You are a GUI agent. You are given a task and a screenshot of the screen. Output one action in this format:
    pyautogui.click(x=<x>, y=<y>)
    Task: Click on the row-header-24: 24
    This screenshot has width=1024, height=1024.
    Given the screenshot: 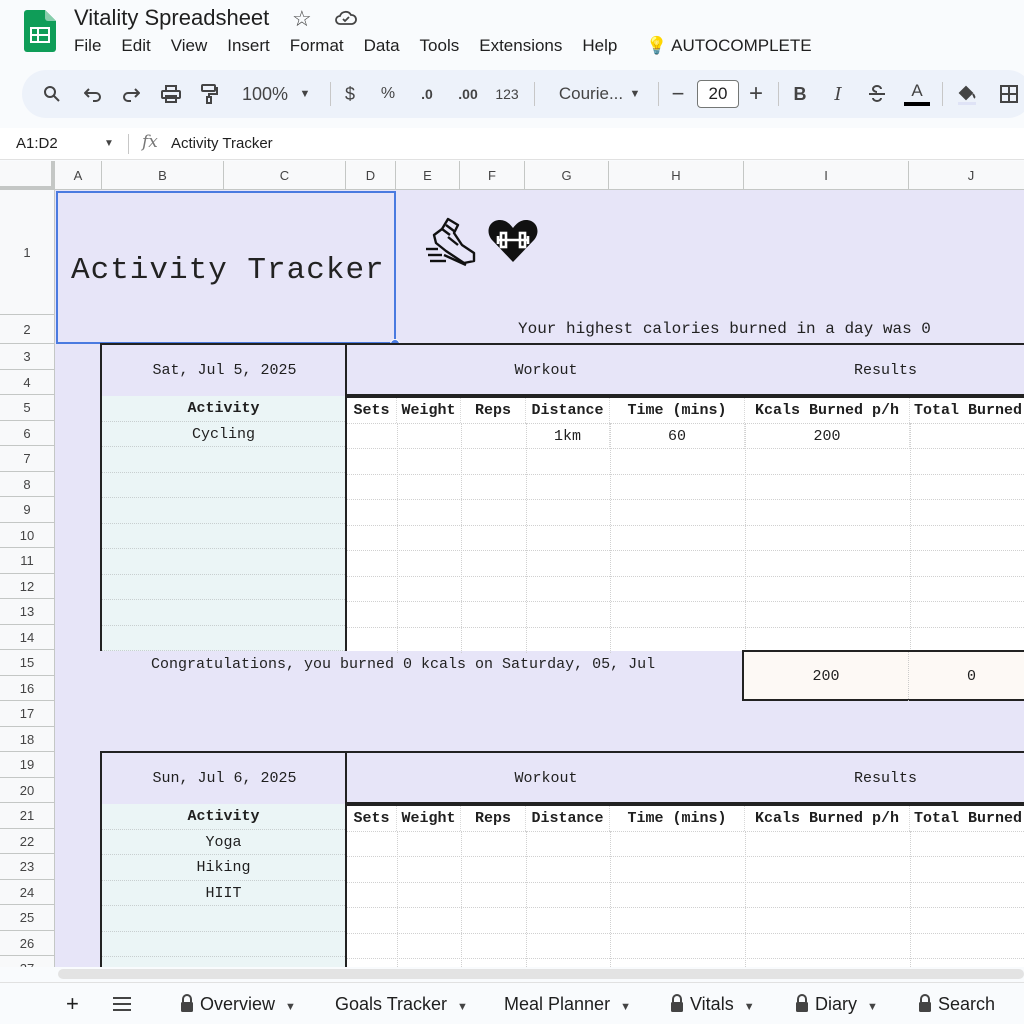 What is the action you would take?
    pyautogui.click(x=27, y=892)
    